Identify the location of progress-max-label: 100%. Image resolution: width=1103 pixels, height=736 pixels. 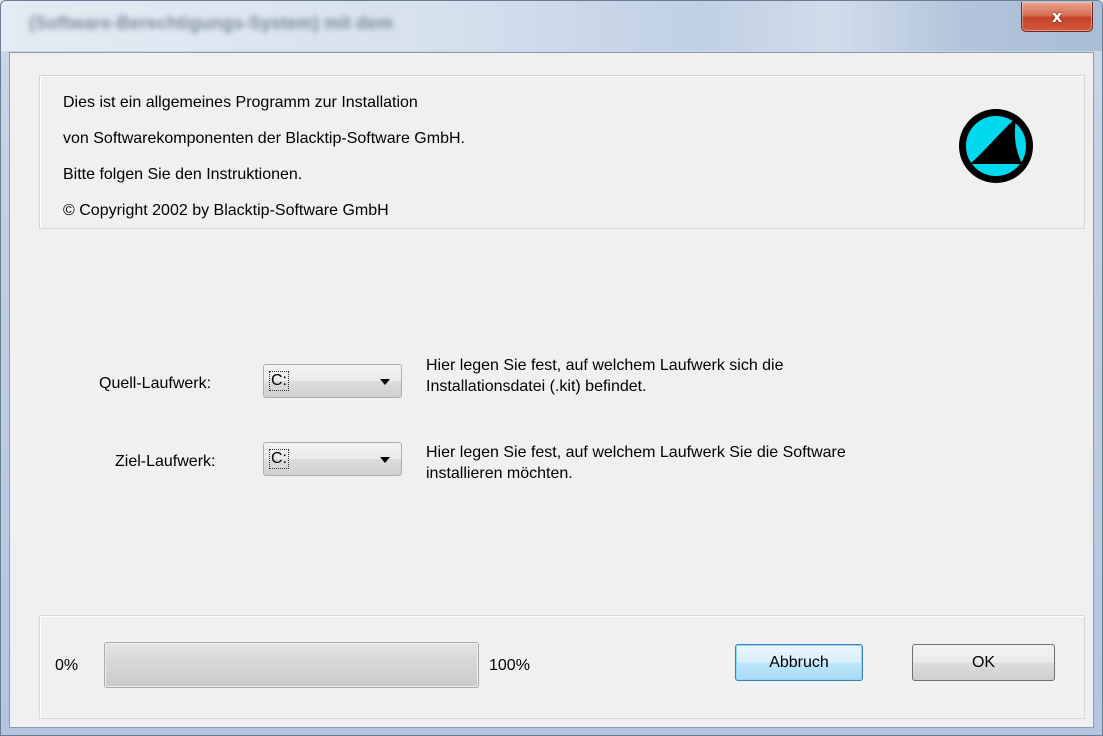
(509, 665).